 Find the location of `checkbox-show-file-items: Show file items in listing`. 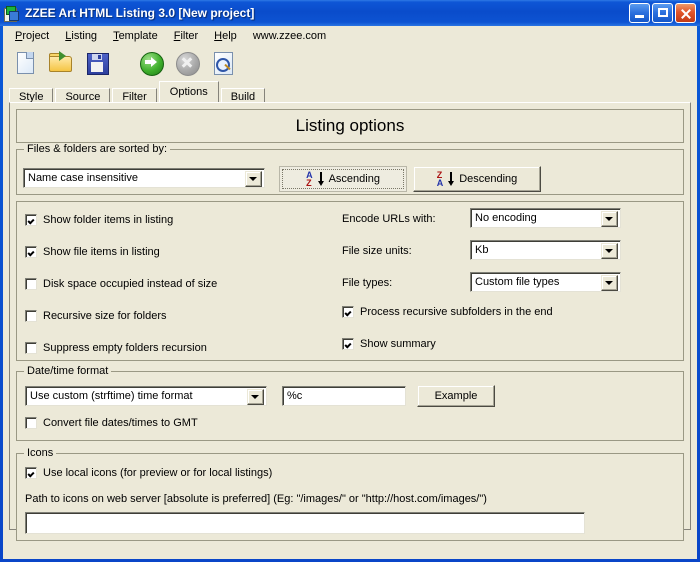

checkbox-show-file-items: Show file items in listing is located at coordinates (92, 252).